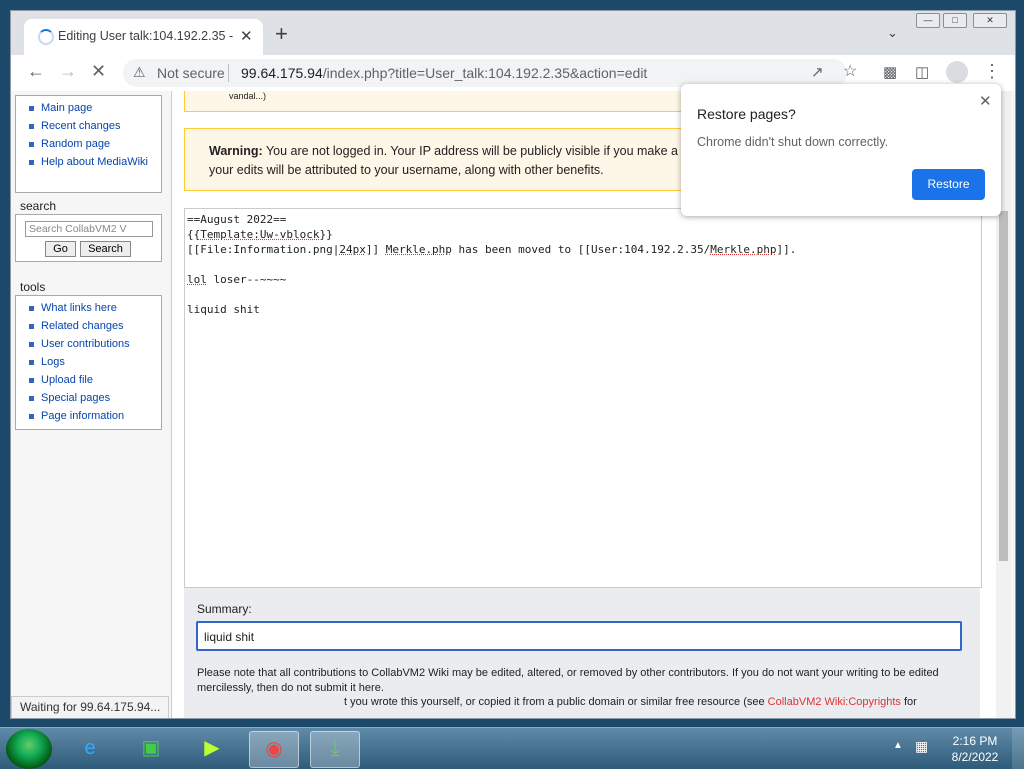 The image size is (1024, 769). I want to click on terminal-app-icon: ▣, so click(151, 748).